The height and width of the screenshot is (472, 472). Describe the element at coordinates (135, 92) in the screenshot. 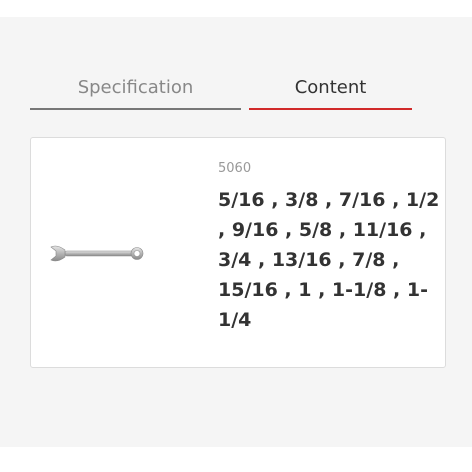

I see `tab-specification: Specification` at that location.